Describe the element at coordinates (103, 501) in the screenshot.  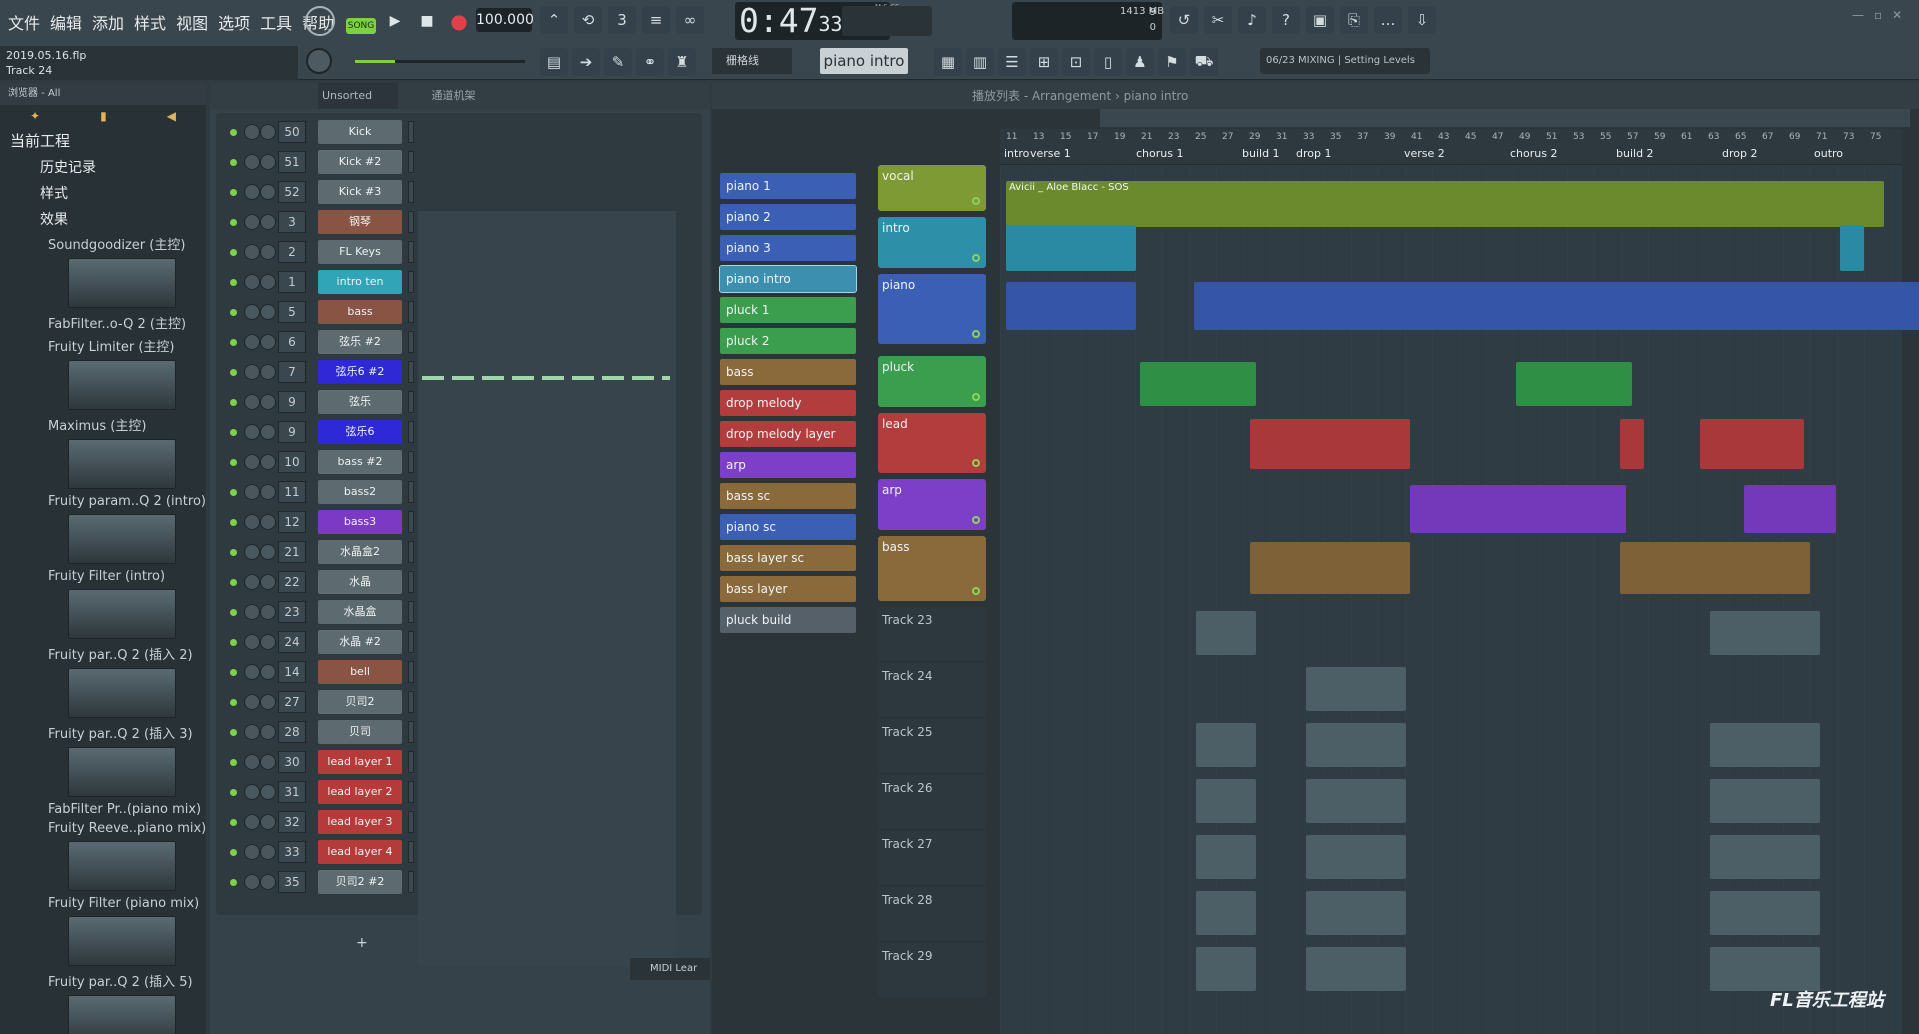
I see `browser-effect-item: Fruity param..Q 2 (intro)` at that location.